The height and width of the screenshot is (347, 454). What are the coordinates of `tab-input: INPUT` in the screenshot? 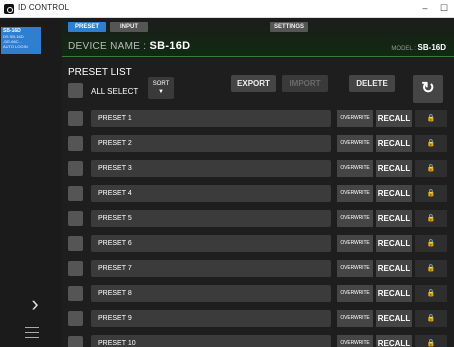 It's located at (129, 27).